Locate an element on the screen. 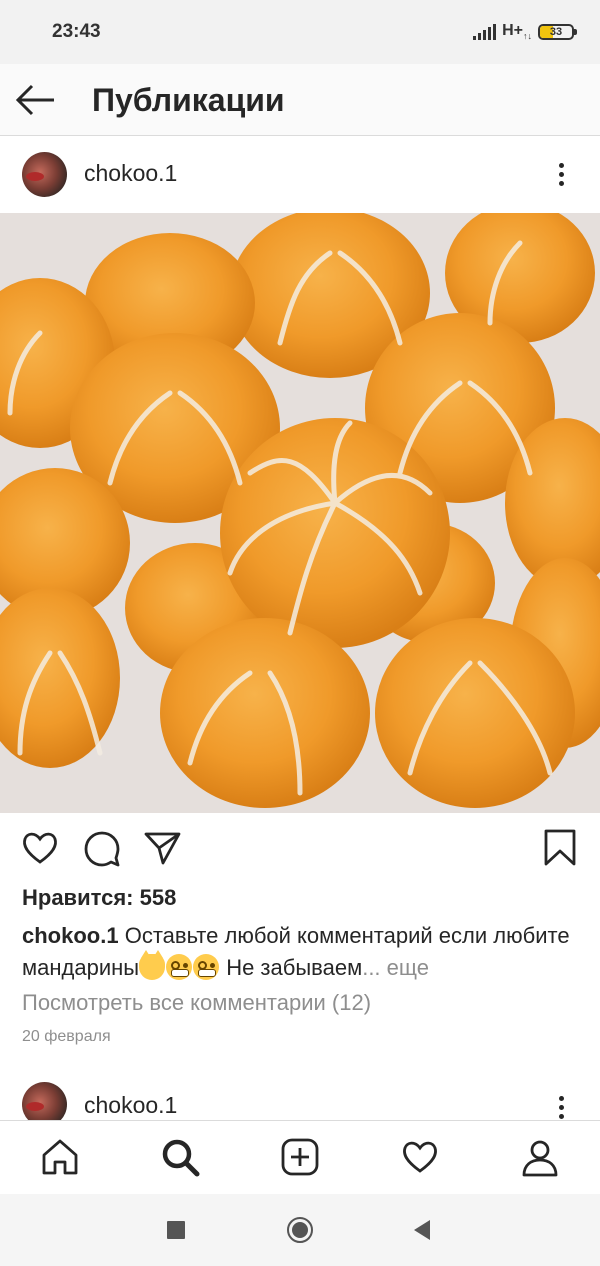 The width and height of the screenshot is (600, 1266). nav-activity is located at coordinates (420, 1157).